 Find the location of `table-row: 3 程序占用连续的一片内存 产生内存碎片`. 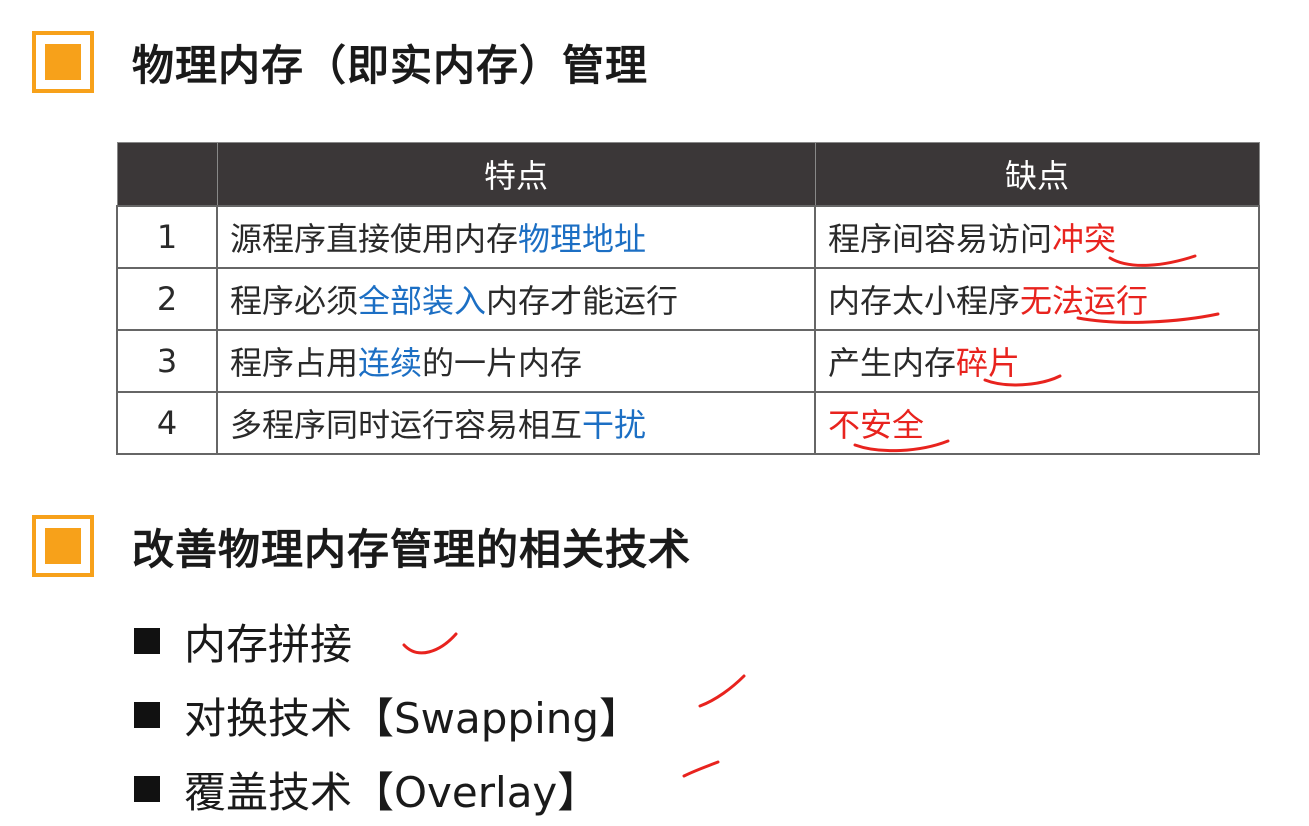

table-row: 3 程序占用连续的一片内存 产生内存碎片 is located at coordinates (688, 361).